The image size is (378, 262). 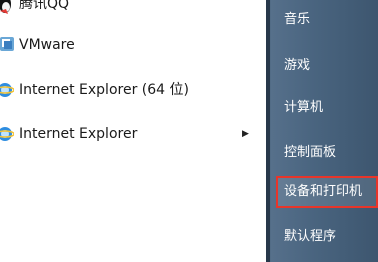 I want to click on program-item-qq: 腾讯QQ, so click(x=133, y=12).